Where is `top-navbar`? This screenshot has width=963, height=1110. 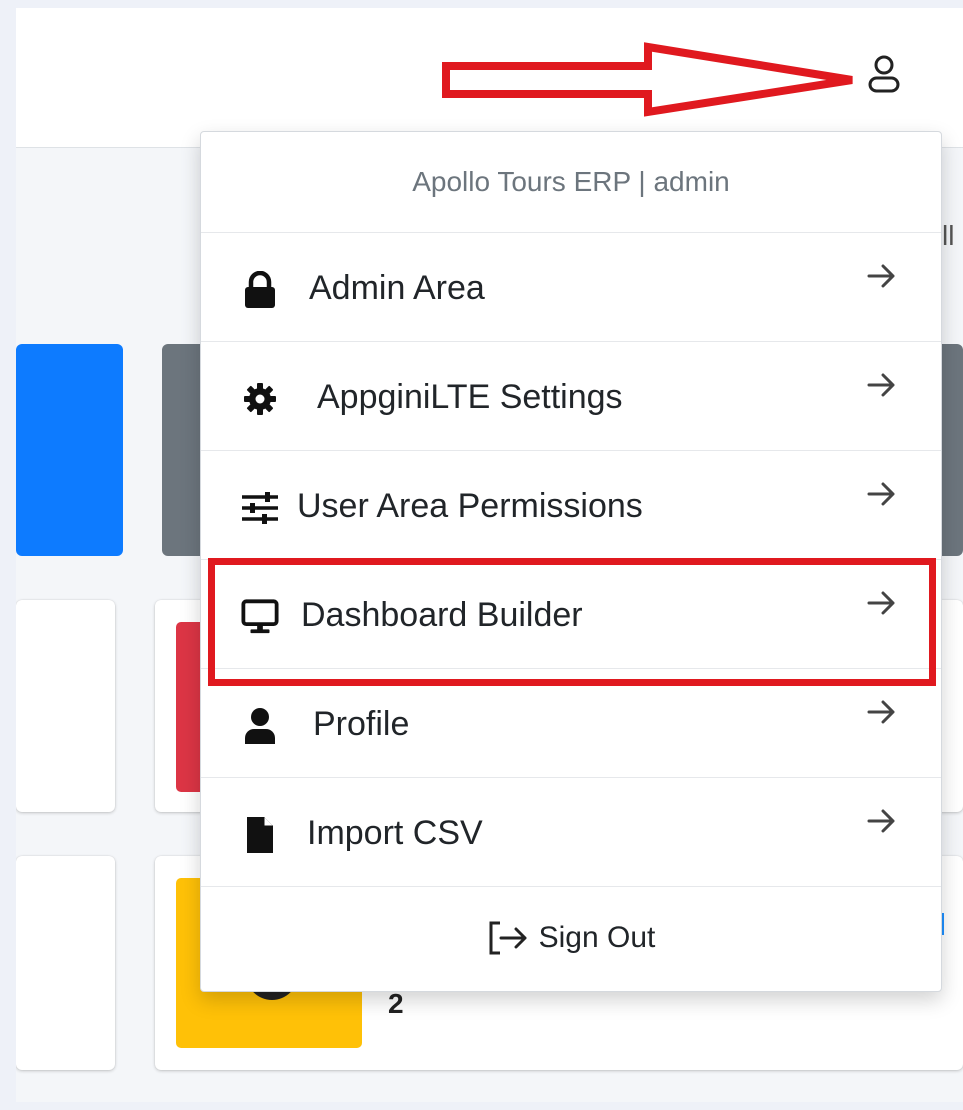
top-navbar is located at coordinates (489, 78).